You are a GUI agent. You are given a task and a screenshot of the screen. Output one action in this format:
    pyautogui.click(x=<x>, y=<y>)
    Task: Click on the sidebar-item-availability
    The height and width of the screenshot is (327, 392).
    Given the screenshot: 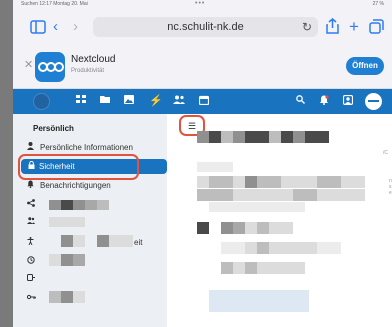 What is the action you would take?
    pyautogui.click(x=90, y=261)
    